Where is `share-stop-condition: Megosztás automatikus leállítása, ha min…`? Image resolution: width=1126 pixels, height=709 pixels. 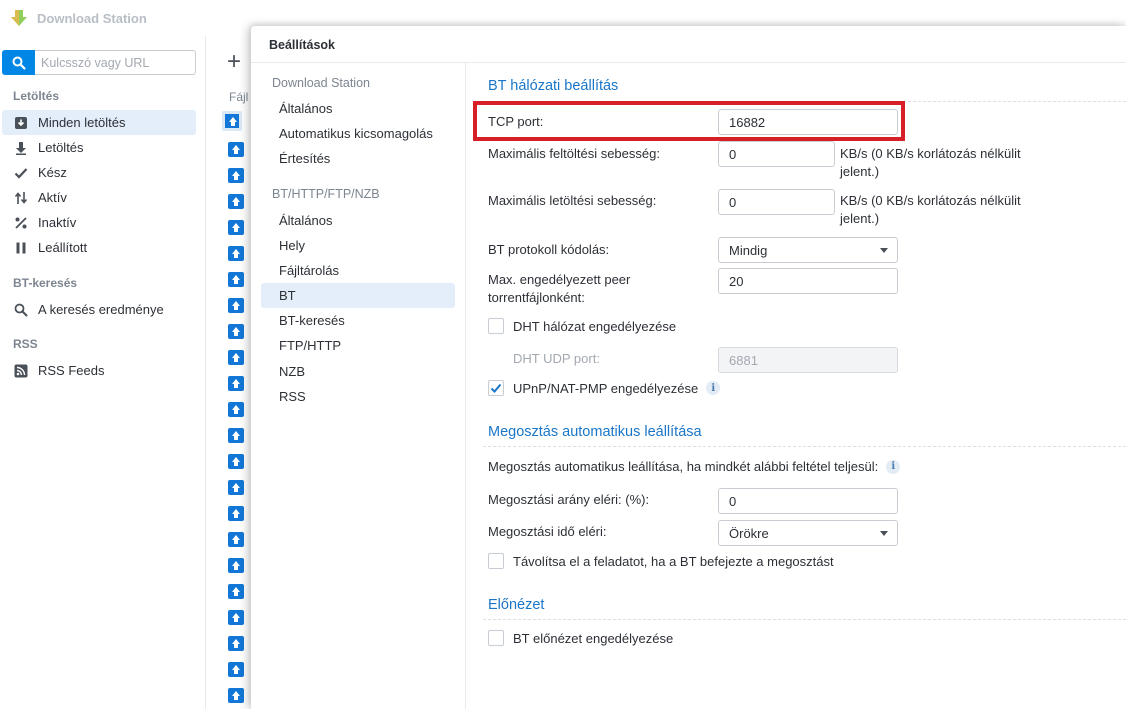 share-stop-condition: Megosztás automatikus leállítása, ha min… is located at coordinates (694, 467).